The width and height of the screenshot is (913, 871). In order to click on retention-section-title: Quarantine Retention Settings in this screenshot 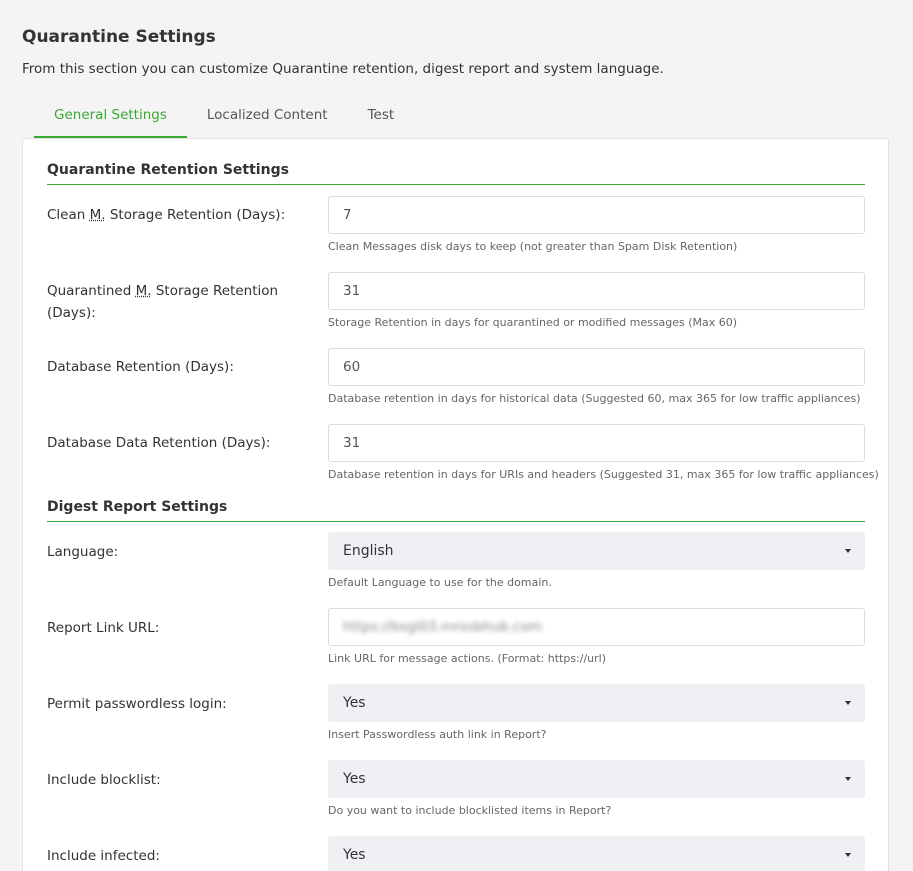, I will do `click(456, 173)`.